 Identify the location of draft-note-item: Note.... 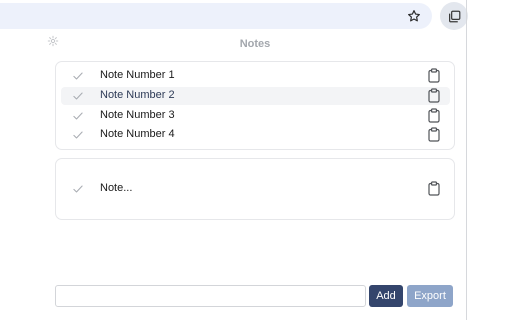
(255, 189).